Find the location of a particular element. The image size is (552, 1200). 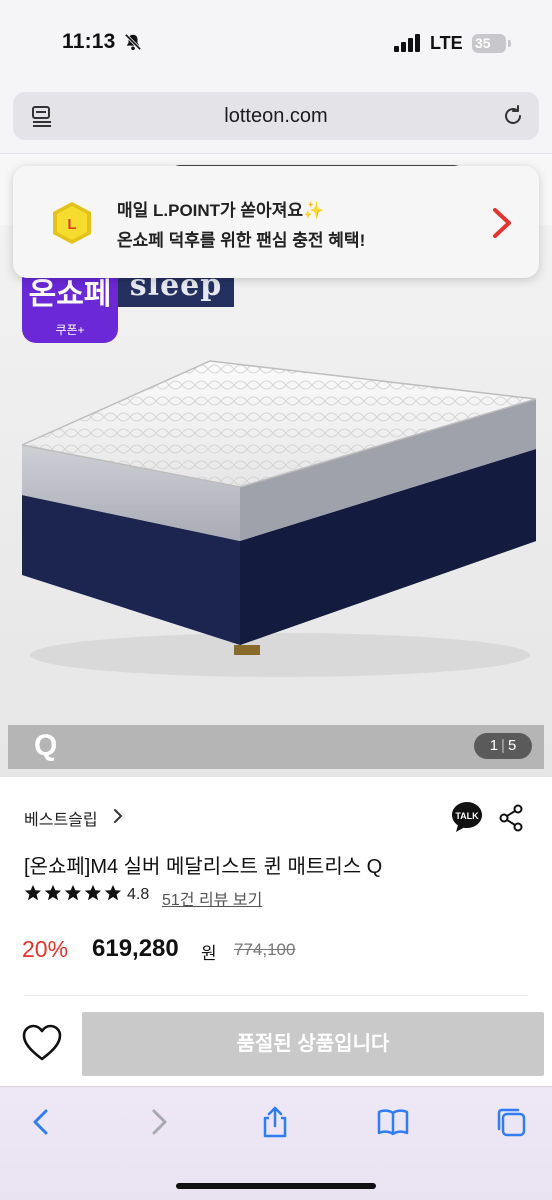

image-total: 5 is located at coordinates (512, 745).